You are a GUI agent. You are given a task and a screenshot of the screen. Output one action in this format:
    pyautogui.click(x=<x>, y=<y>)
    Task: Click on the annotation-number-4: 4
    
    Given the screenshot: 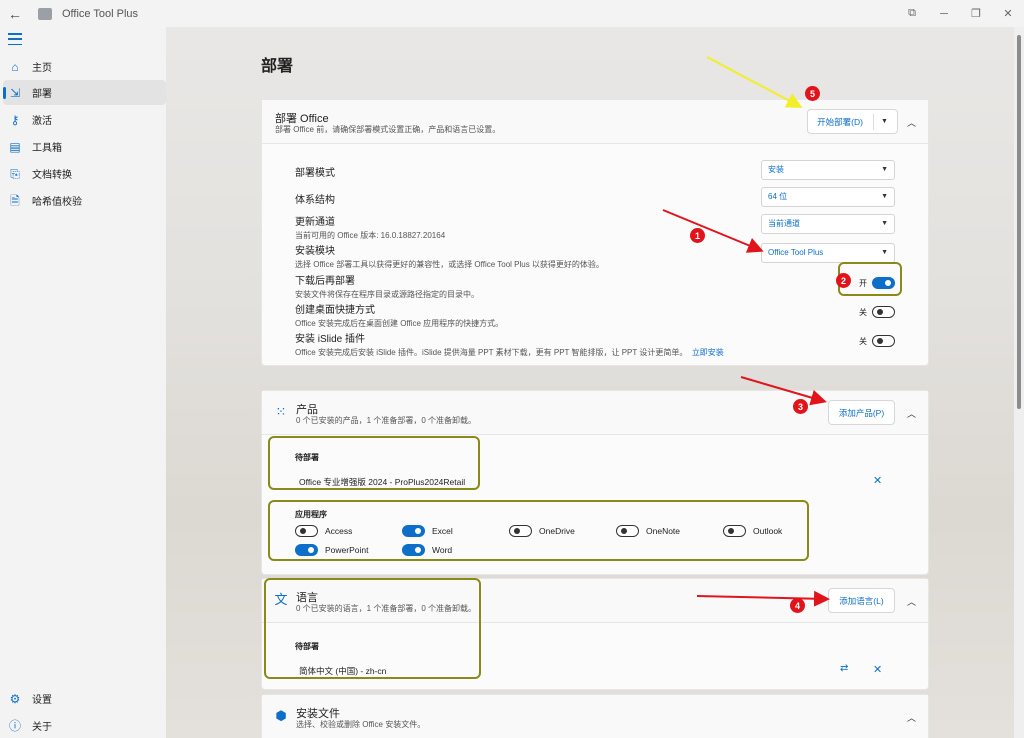 What is the action you would take?
    pyautogui.click(x=797, y=605)
    